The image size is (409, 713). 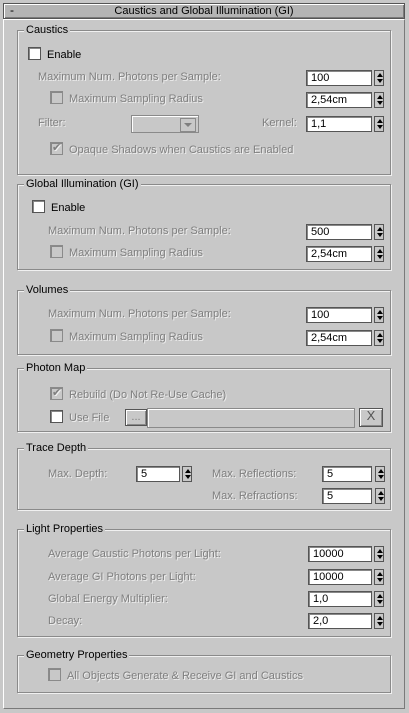 I want to click on max-refractions-label: Max. Refractions:, so click(x=255, y=496).